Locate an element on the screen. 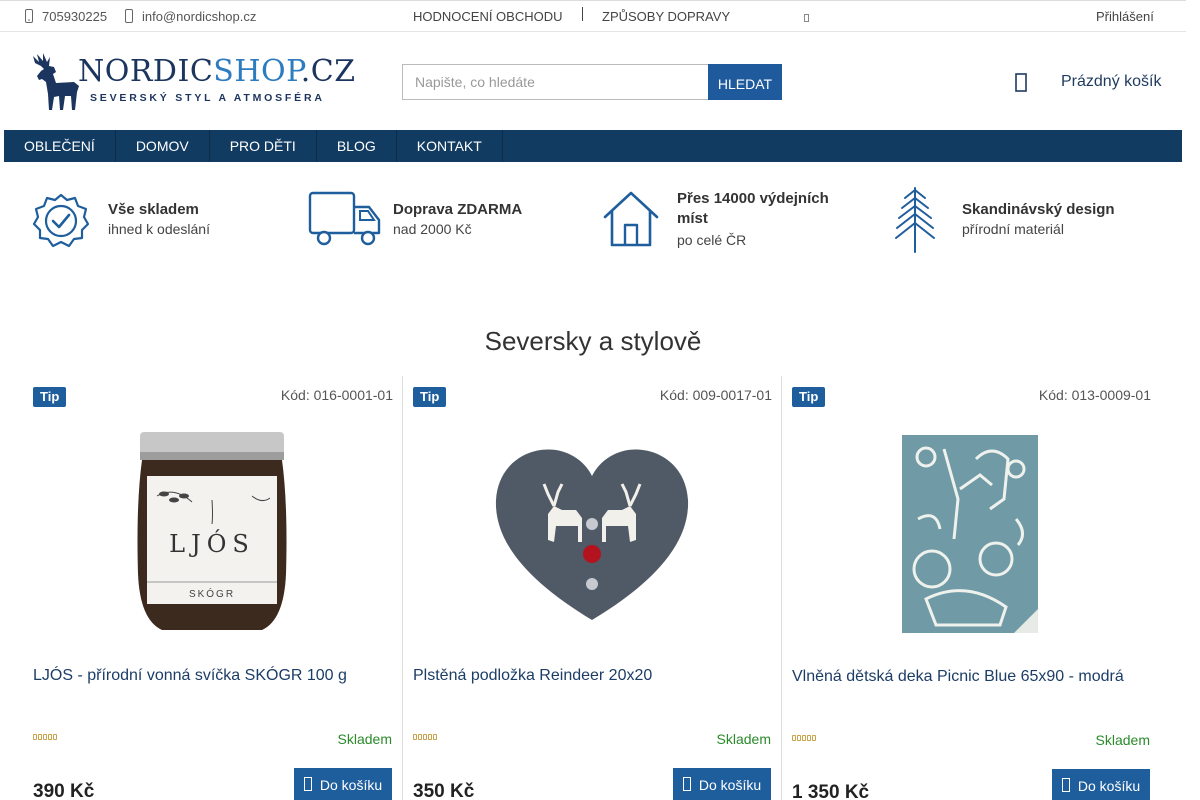 The image size is (1200, 800). section-title: Seversky a stylově is located at coordinates (593, 341).